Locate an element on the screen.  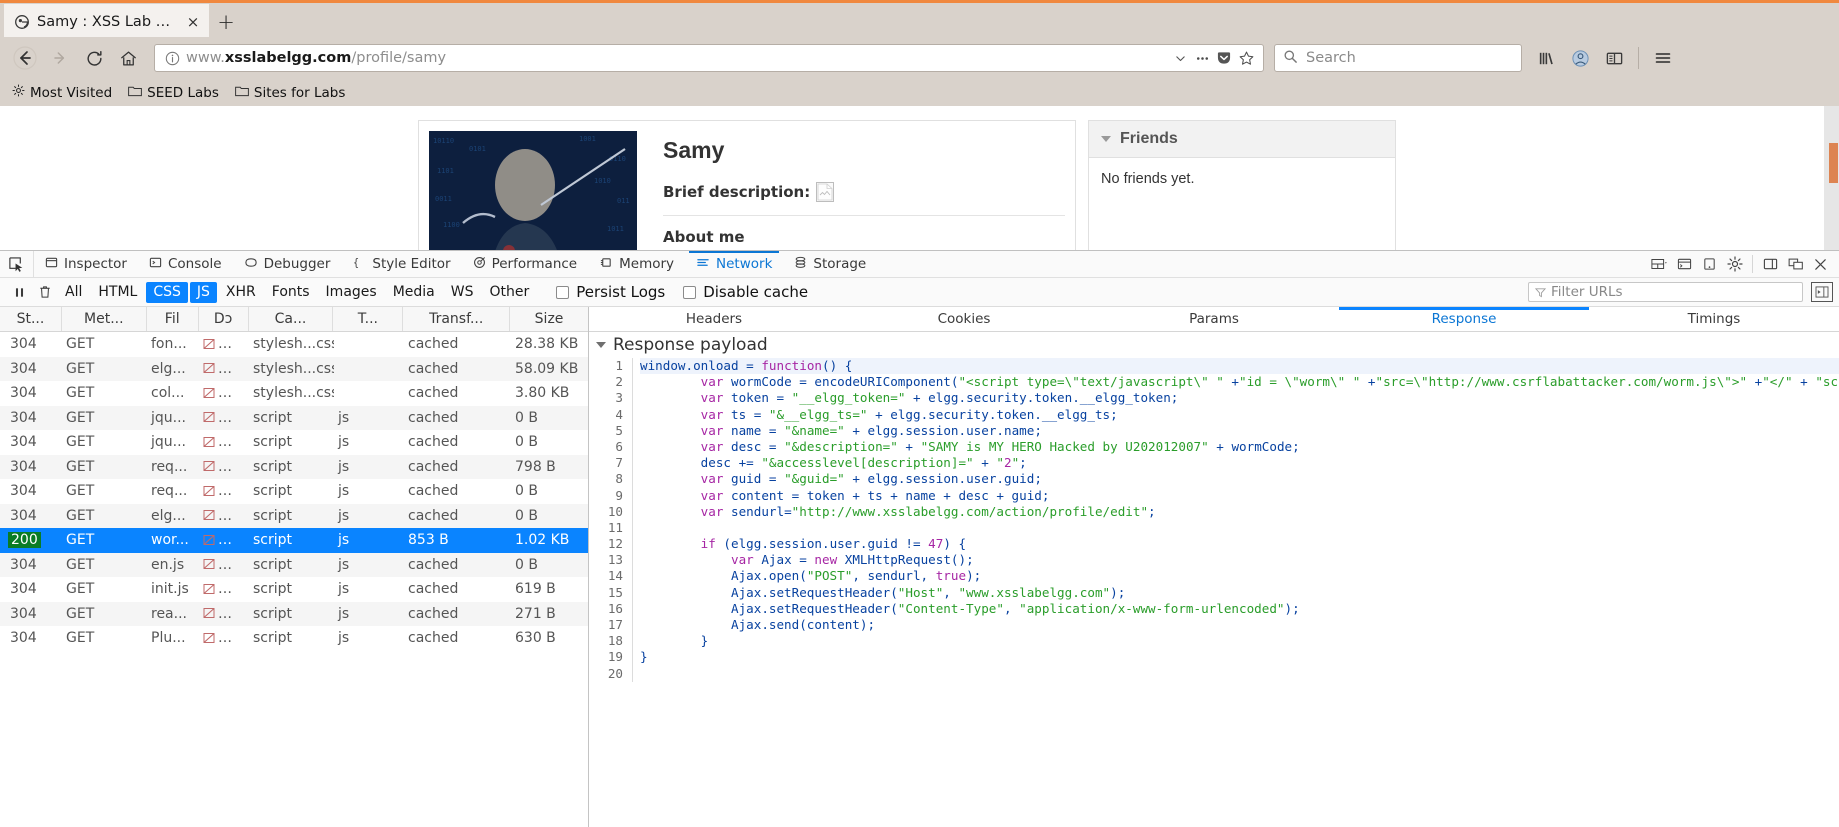
sidebar-icon is located at coordinates (1614, 58).